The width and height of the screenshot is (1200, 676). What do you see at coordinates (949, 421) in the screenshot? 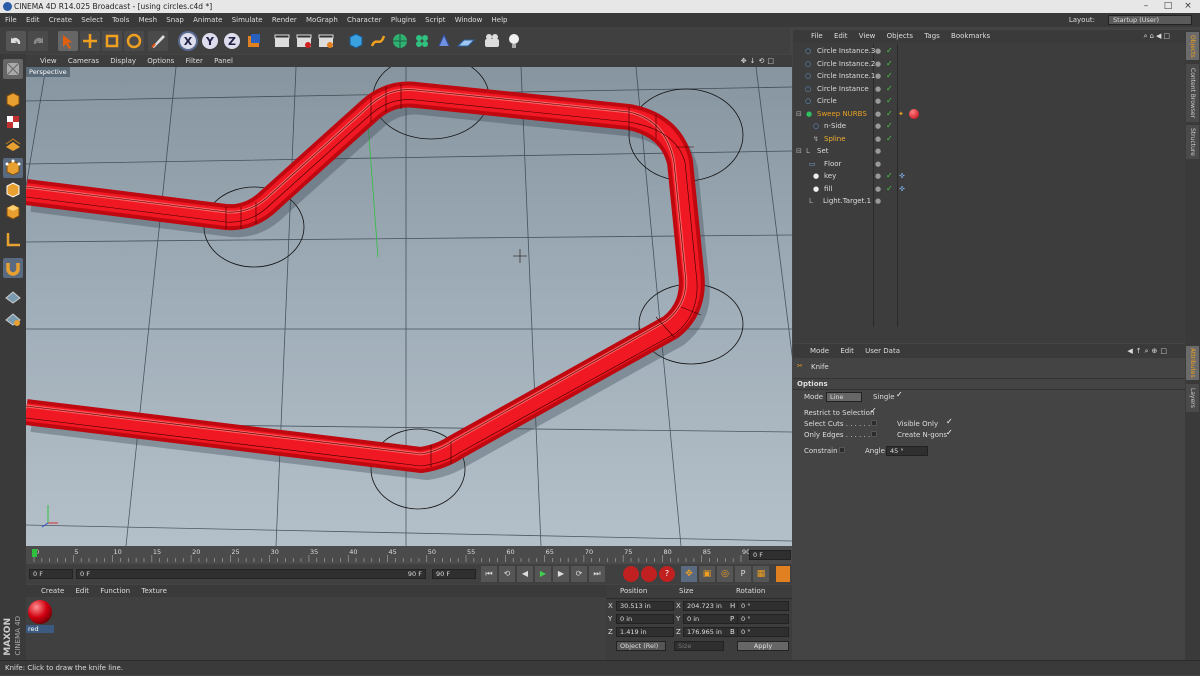
I see `visible-only-checkbox: ✓` at bounding box center [949, 421].